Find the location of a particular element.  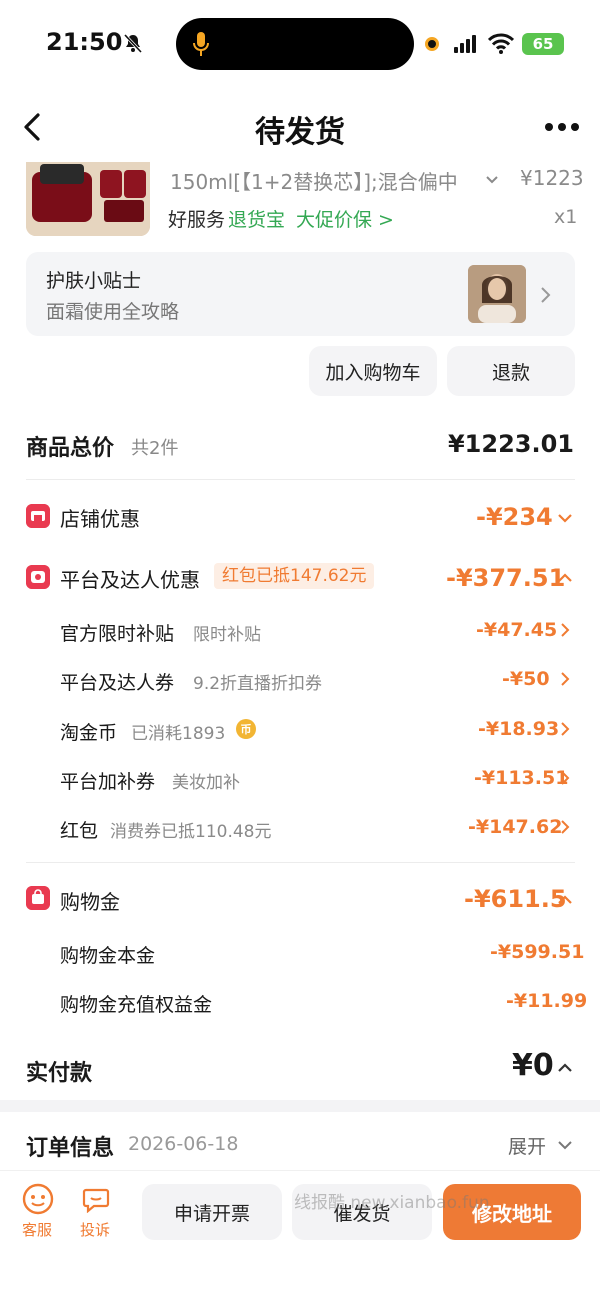

store-icon is located at coordinates (38, 516).